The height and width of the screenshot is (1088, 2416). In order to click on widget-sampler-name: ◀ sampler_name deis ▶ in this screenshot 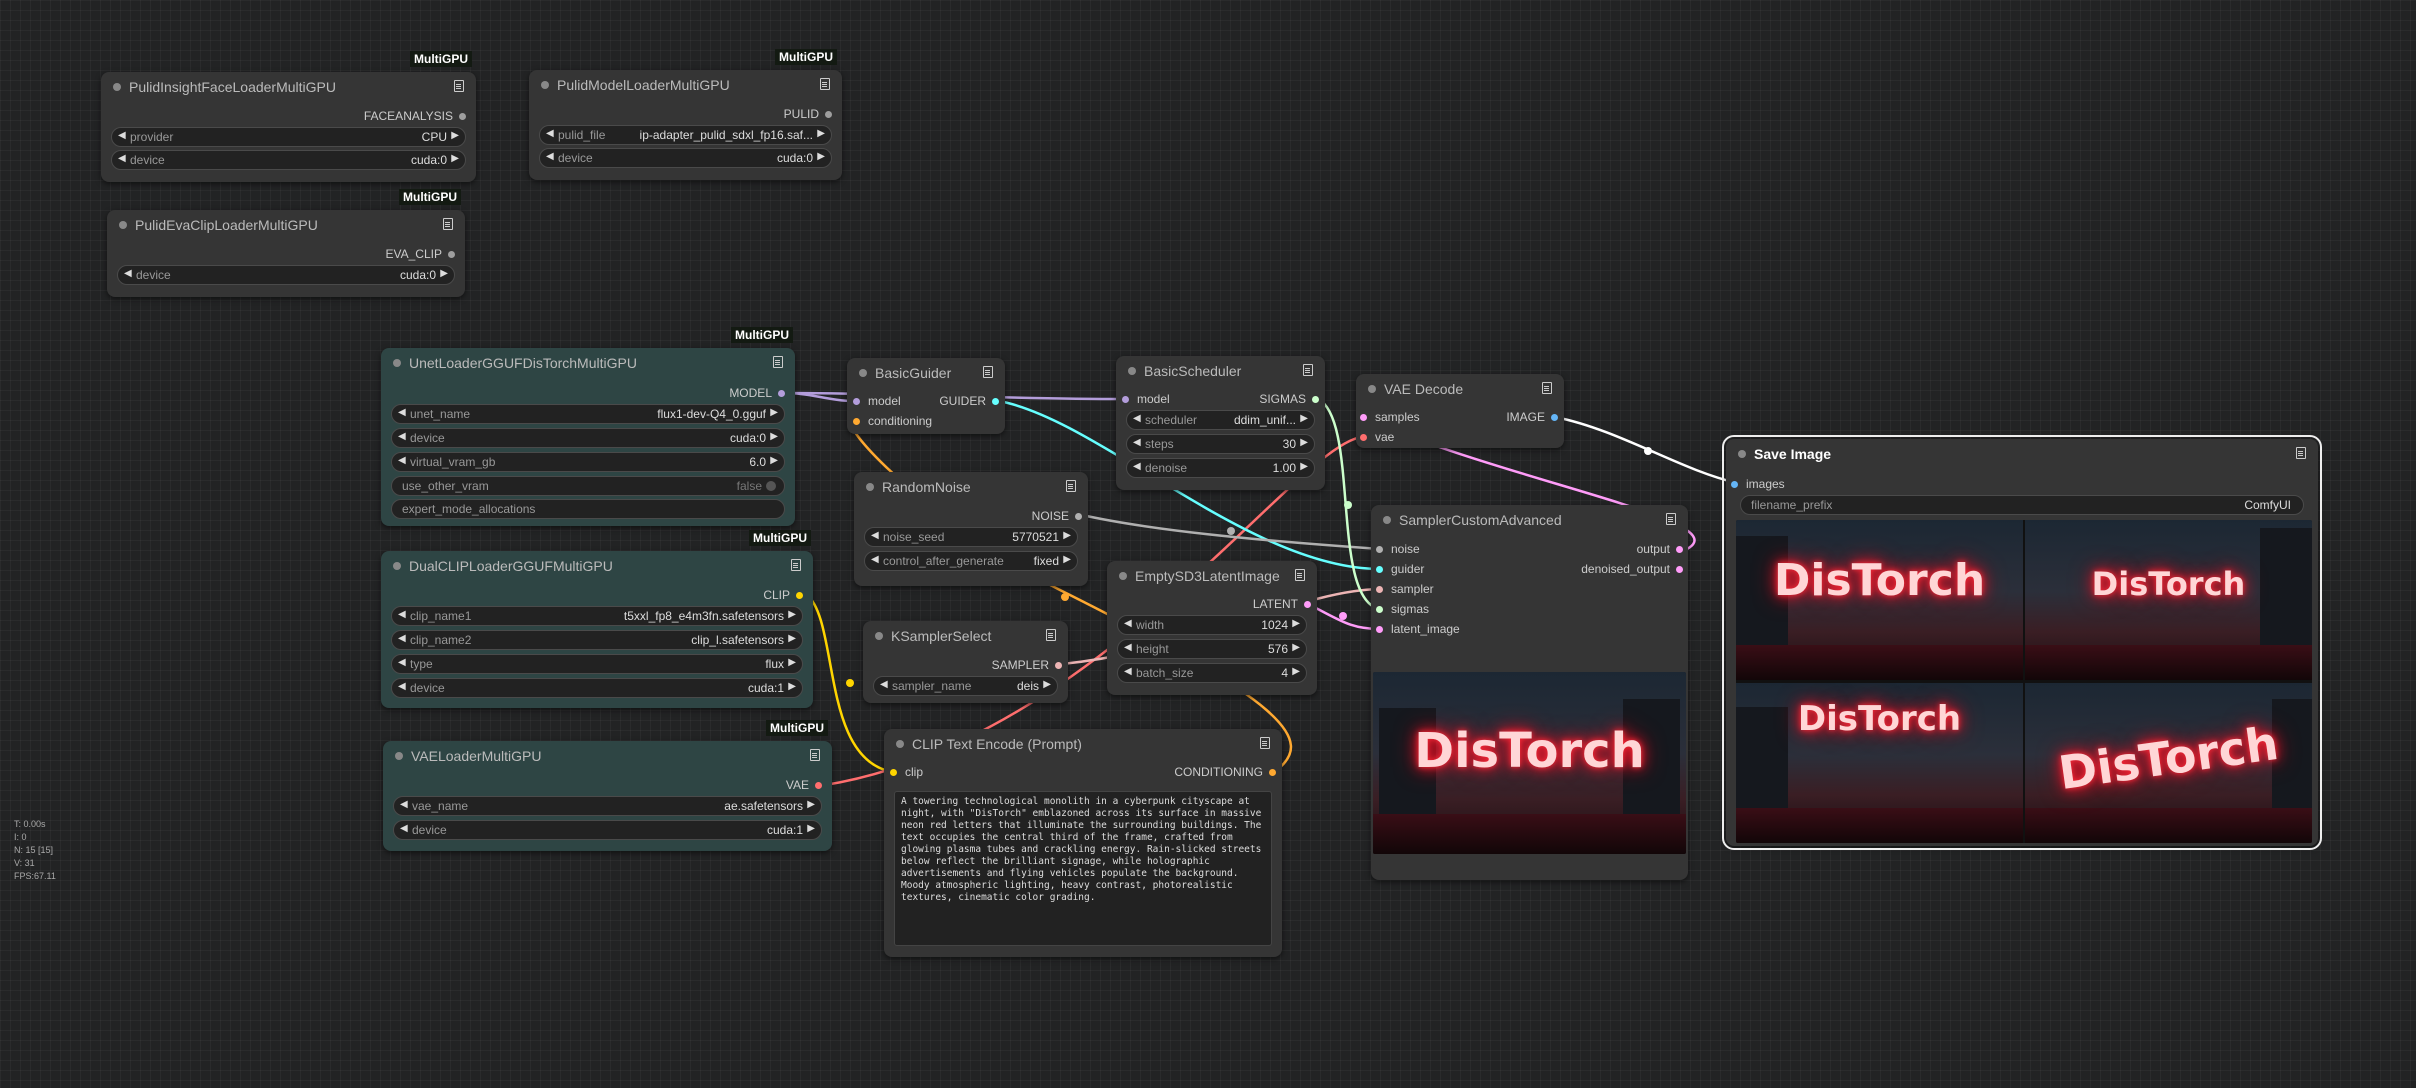, I will do `click(965, 686)`.